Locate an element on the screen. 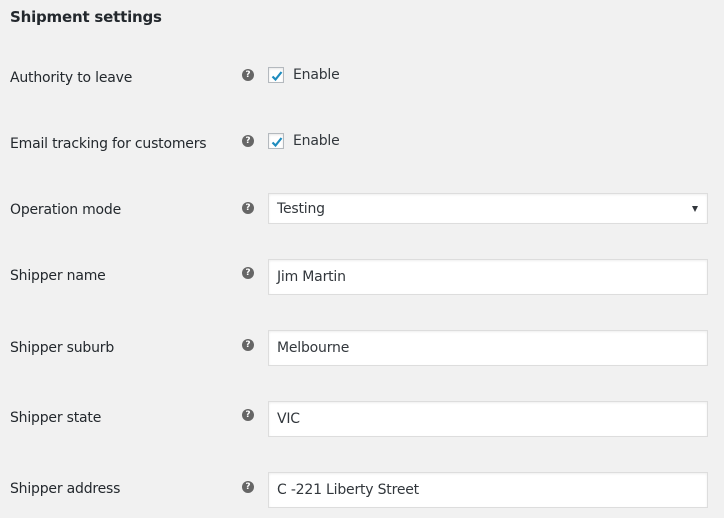 The width and height of the screenshot is (724, 518). shipper-state-label: Shipper state is located at coordinates (56, 418).